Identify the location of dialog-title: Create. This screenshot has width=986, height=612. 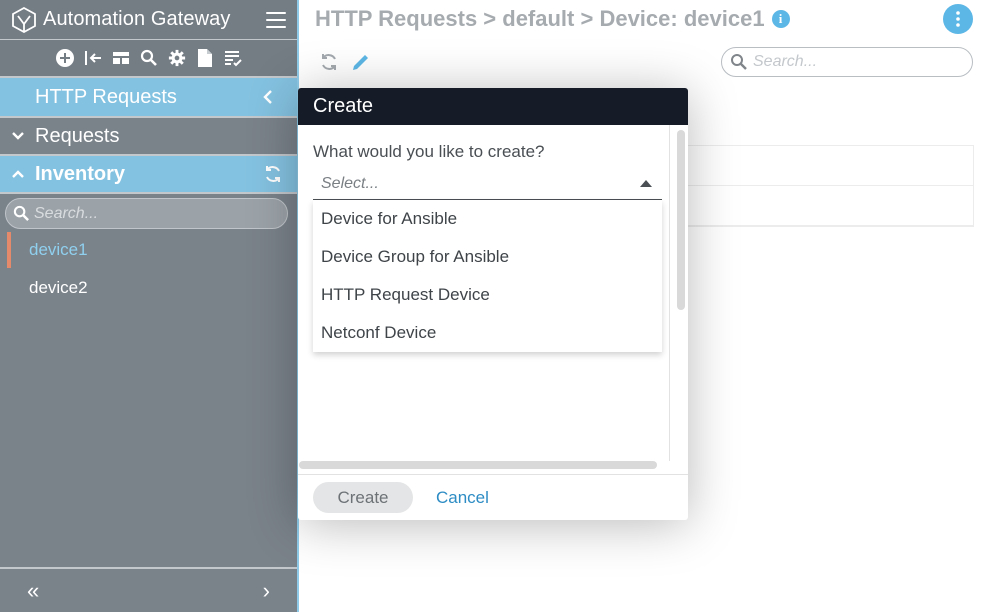
(343, 106).